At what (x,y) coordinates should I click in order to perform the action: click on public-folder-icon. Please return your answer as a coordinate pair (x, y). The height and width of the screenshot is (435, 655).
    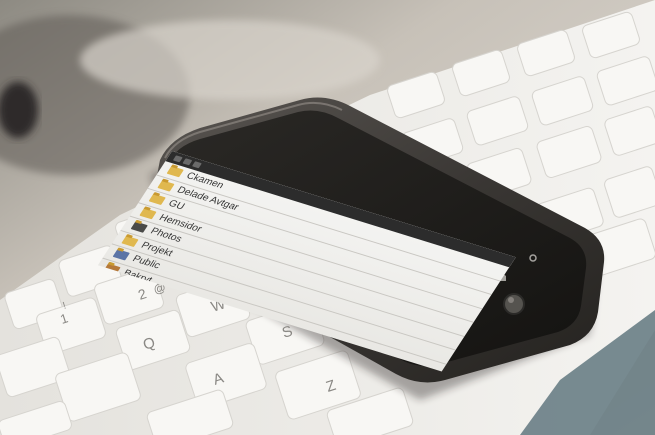
    Looking at the image, I should click on (121, 255).